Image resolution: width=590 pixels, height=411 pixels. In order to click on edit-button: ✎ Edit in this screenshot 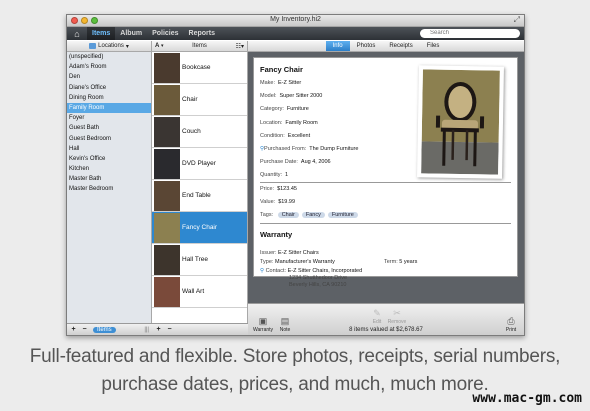, I will do `click(377, 316)`.